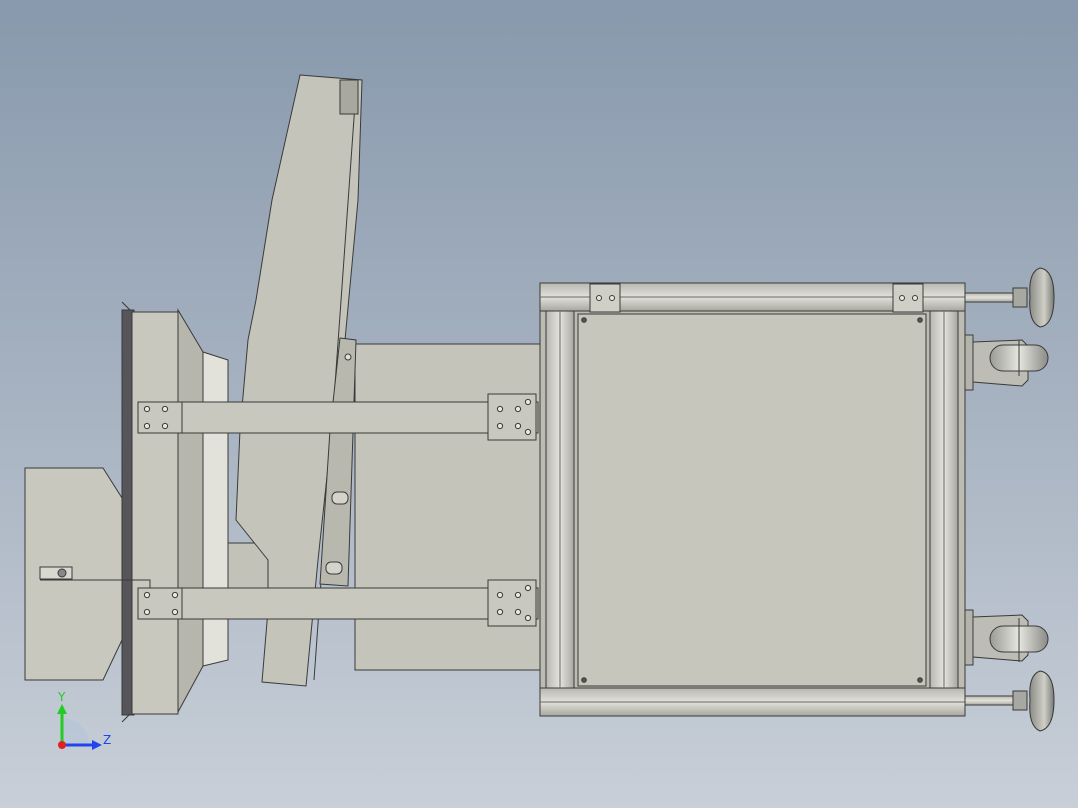 The height and width of the screenshot is (808, 1078). I want to click on caster-bottom-mount, so click(969, 637).